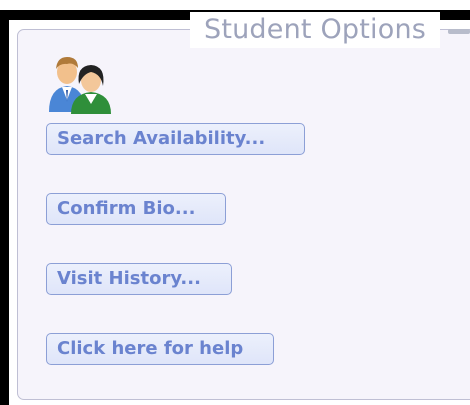 The height and width of the screenshot is (405, 470). What do you see at coordinates (459, 31) in the screenshot?
I see `panel-title-tail-decoration` at bounding box center [459, 31].